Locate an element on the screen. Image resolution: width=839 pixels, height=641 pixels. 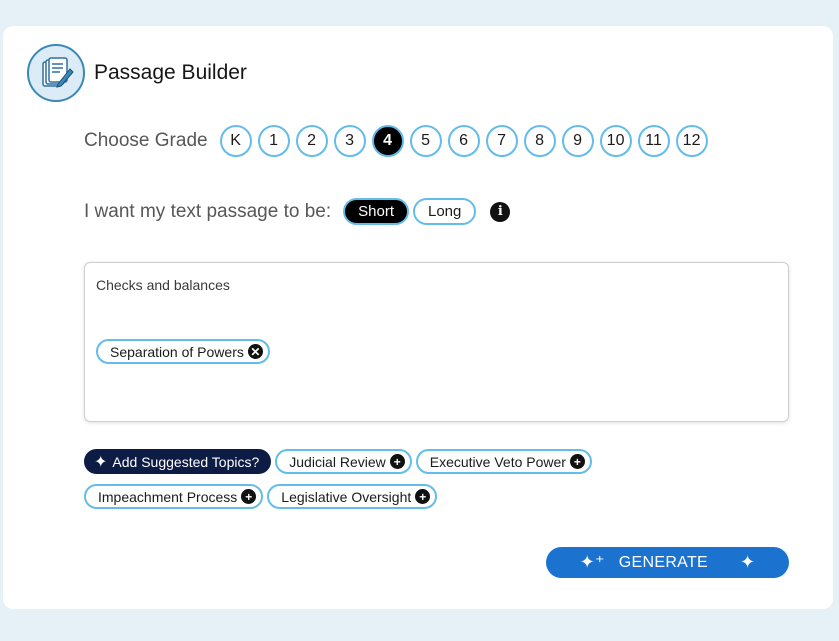
suggested-topic-label: Legislative Oversight is located at coordinates (346, 496).